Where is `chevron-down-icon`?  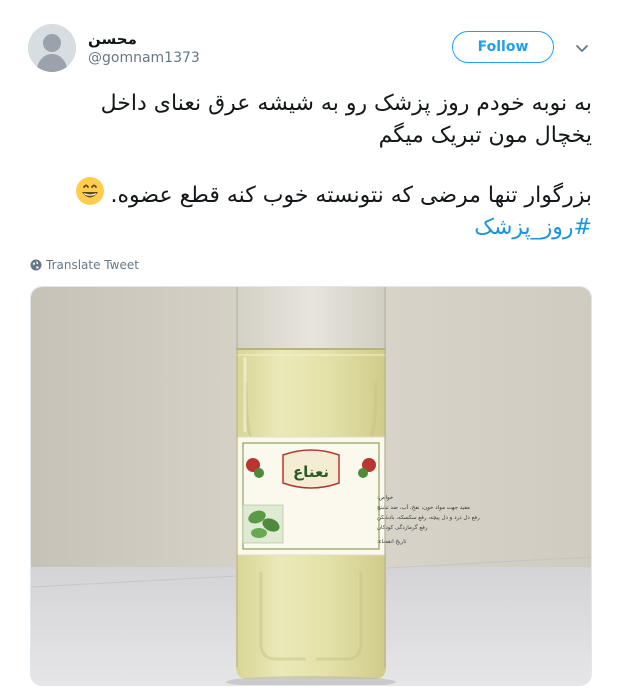
chevron-down-icon is located at coordinates (582, 48).